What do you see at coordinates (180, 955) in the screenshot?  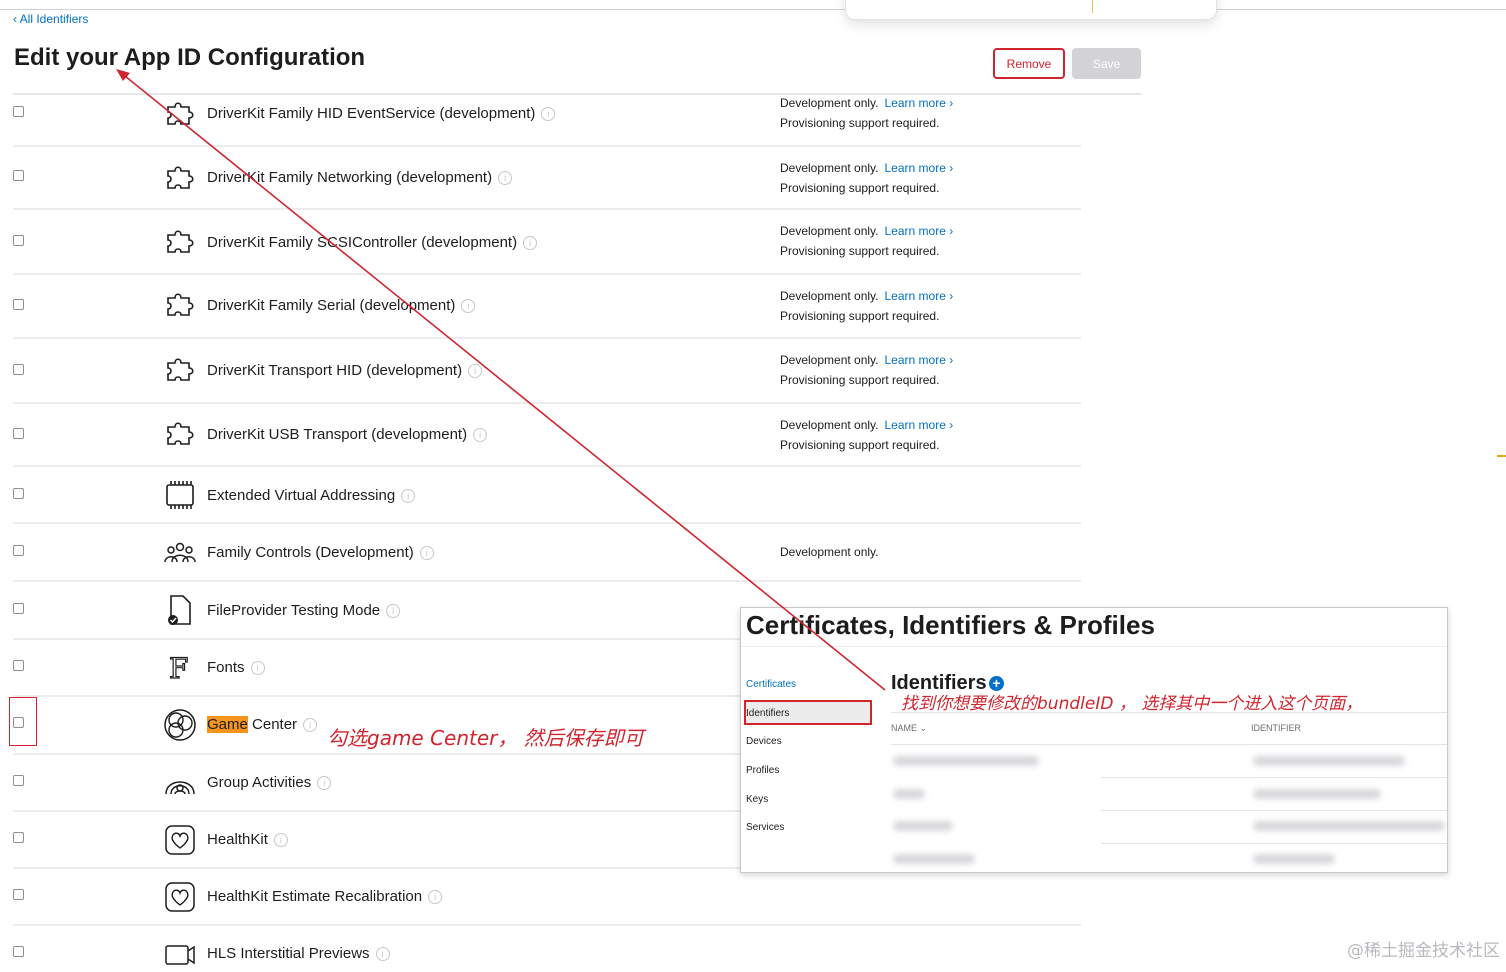 I see `video-icon` at bounding box center [180, 955].